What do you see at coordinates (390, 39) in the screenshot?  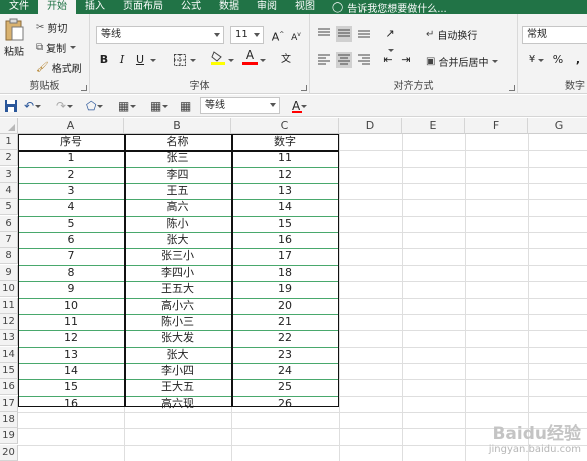 I see `orientation-icon: ↗` at bounding box center [390, 39].